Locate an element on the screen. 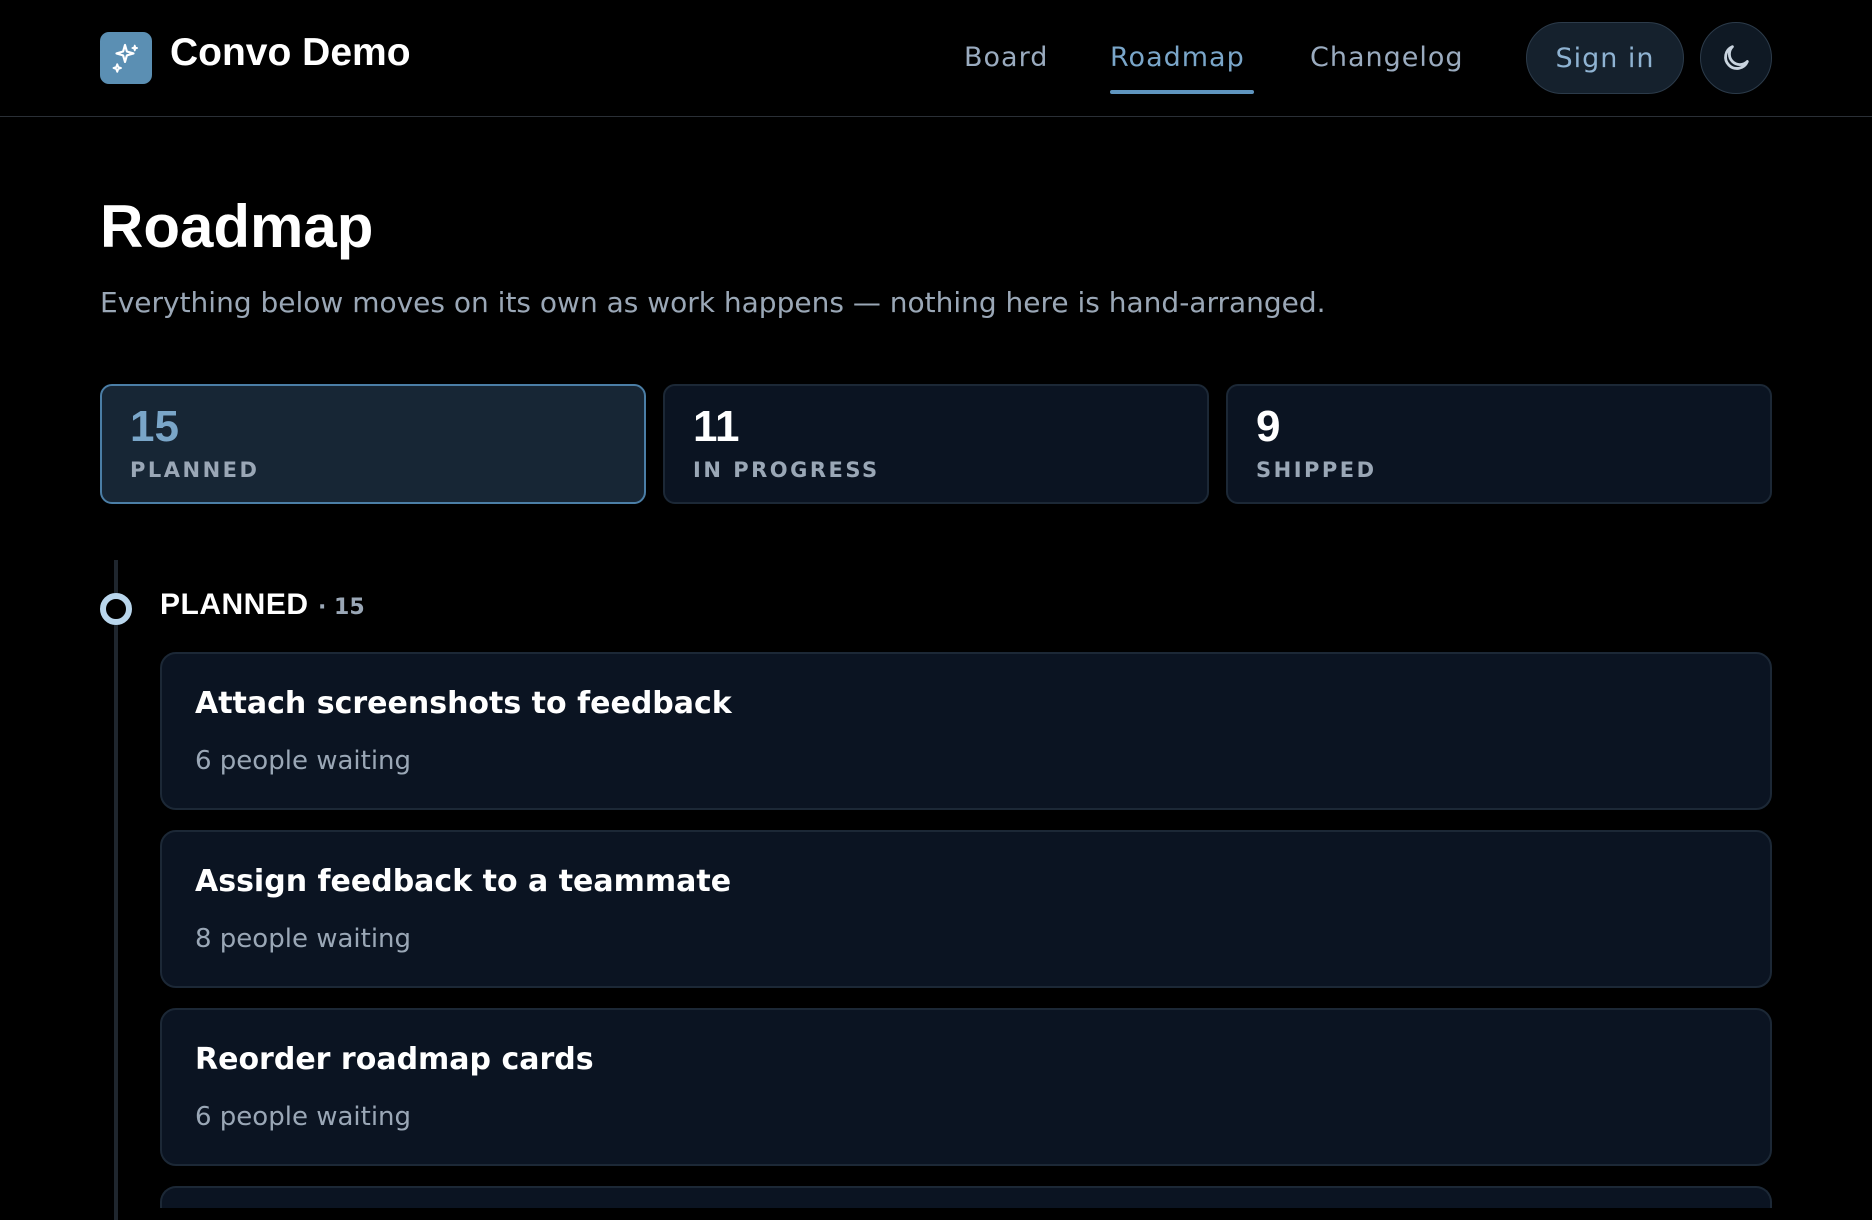  stat-value: 9 is located at coordinates (1268, 426).